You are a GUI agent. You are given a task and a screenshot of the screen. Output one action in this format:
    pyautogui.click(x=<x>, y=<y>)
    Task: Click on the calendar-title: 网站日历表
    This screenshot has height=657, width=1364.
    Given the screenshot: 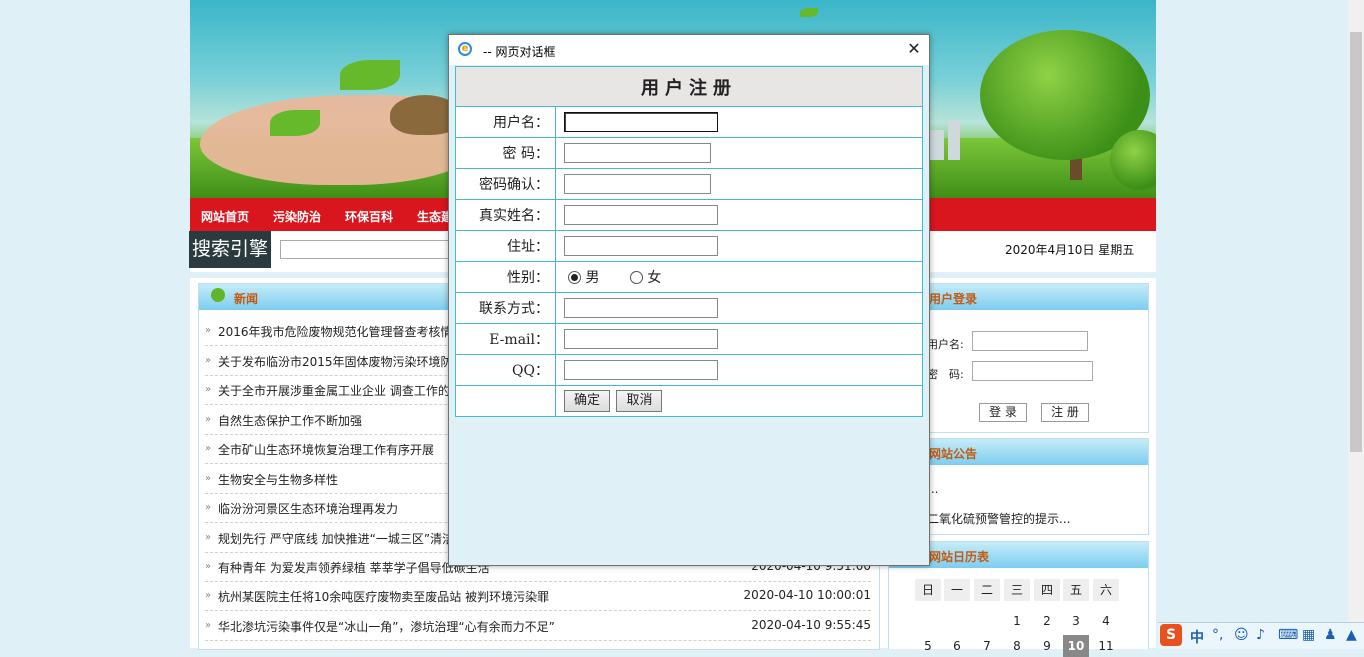 What is the action you would take?
    pyautogui.click(x=959, y=557)
    